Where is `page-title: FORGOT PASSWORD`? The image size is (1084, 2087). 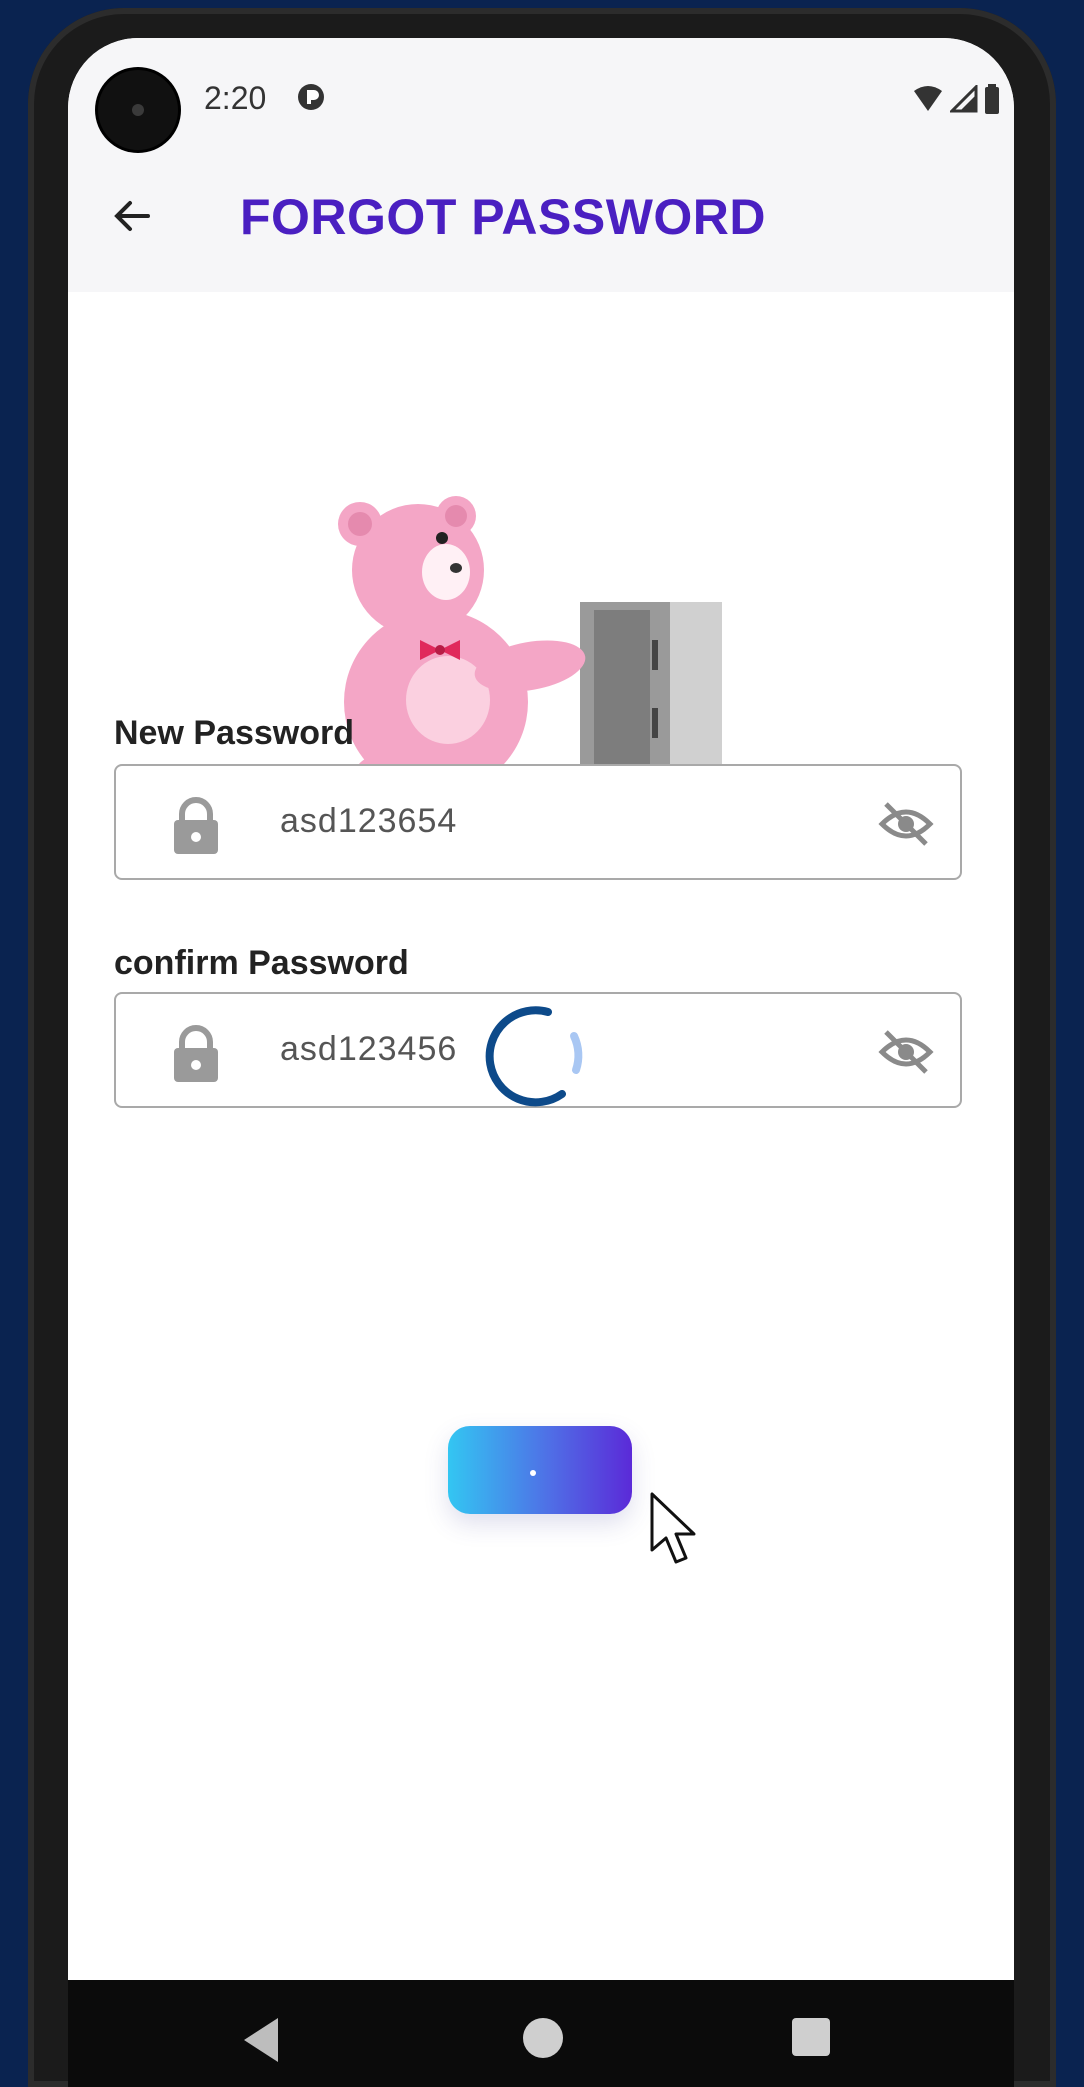
page-title: FORGOT PASSWORD is located at coordinates (503, 217).